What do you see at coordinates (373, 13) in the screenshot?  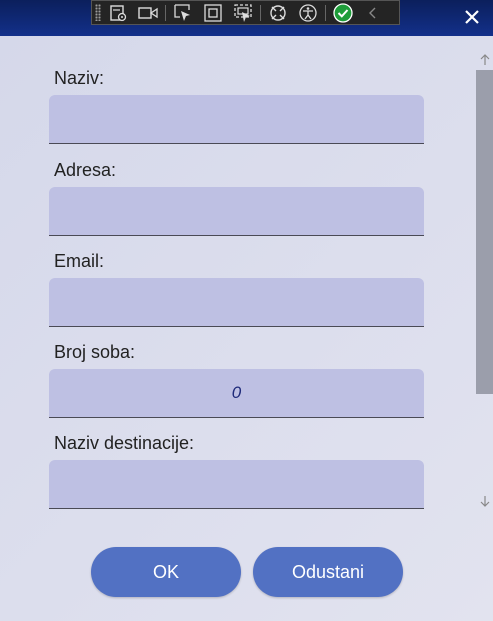 I see `collapse-icon` at bounding box center [373, 13].